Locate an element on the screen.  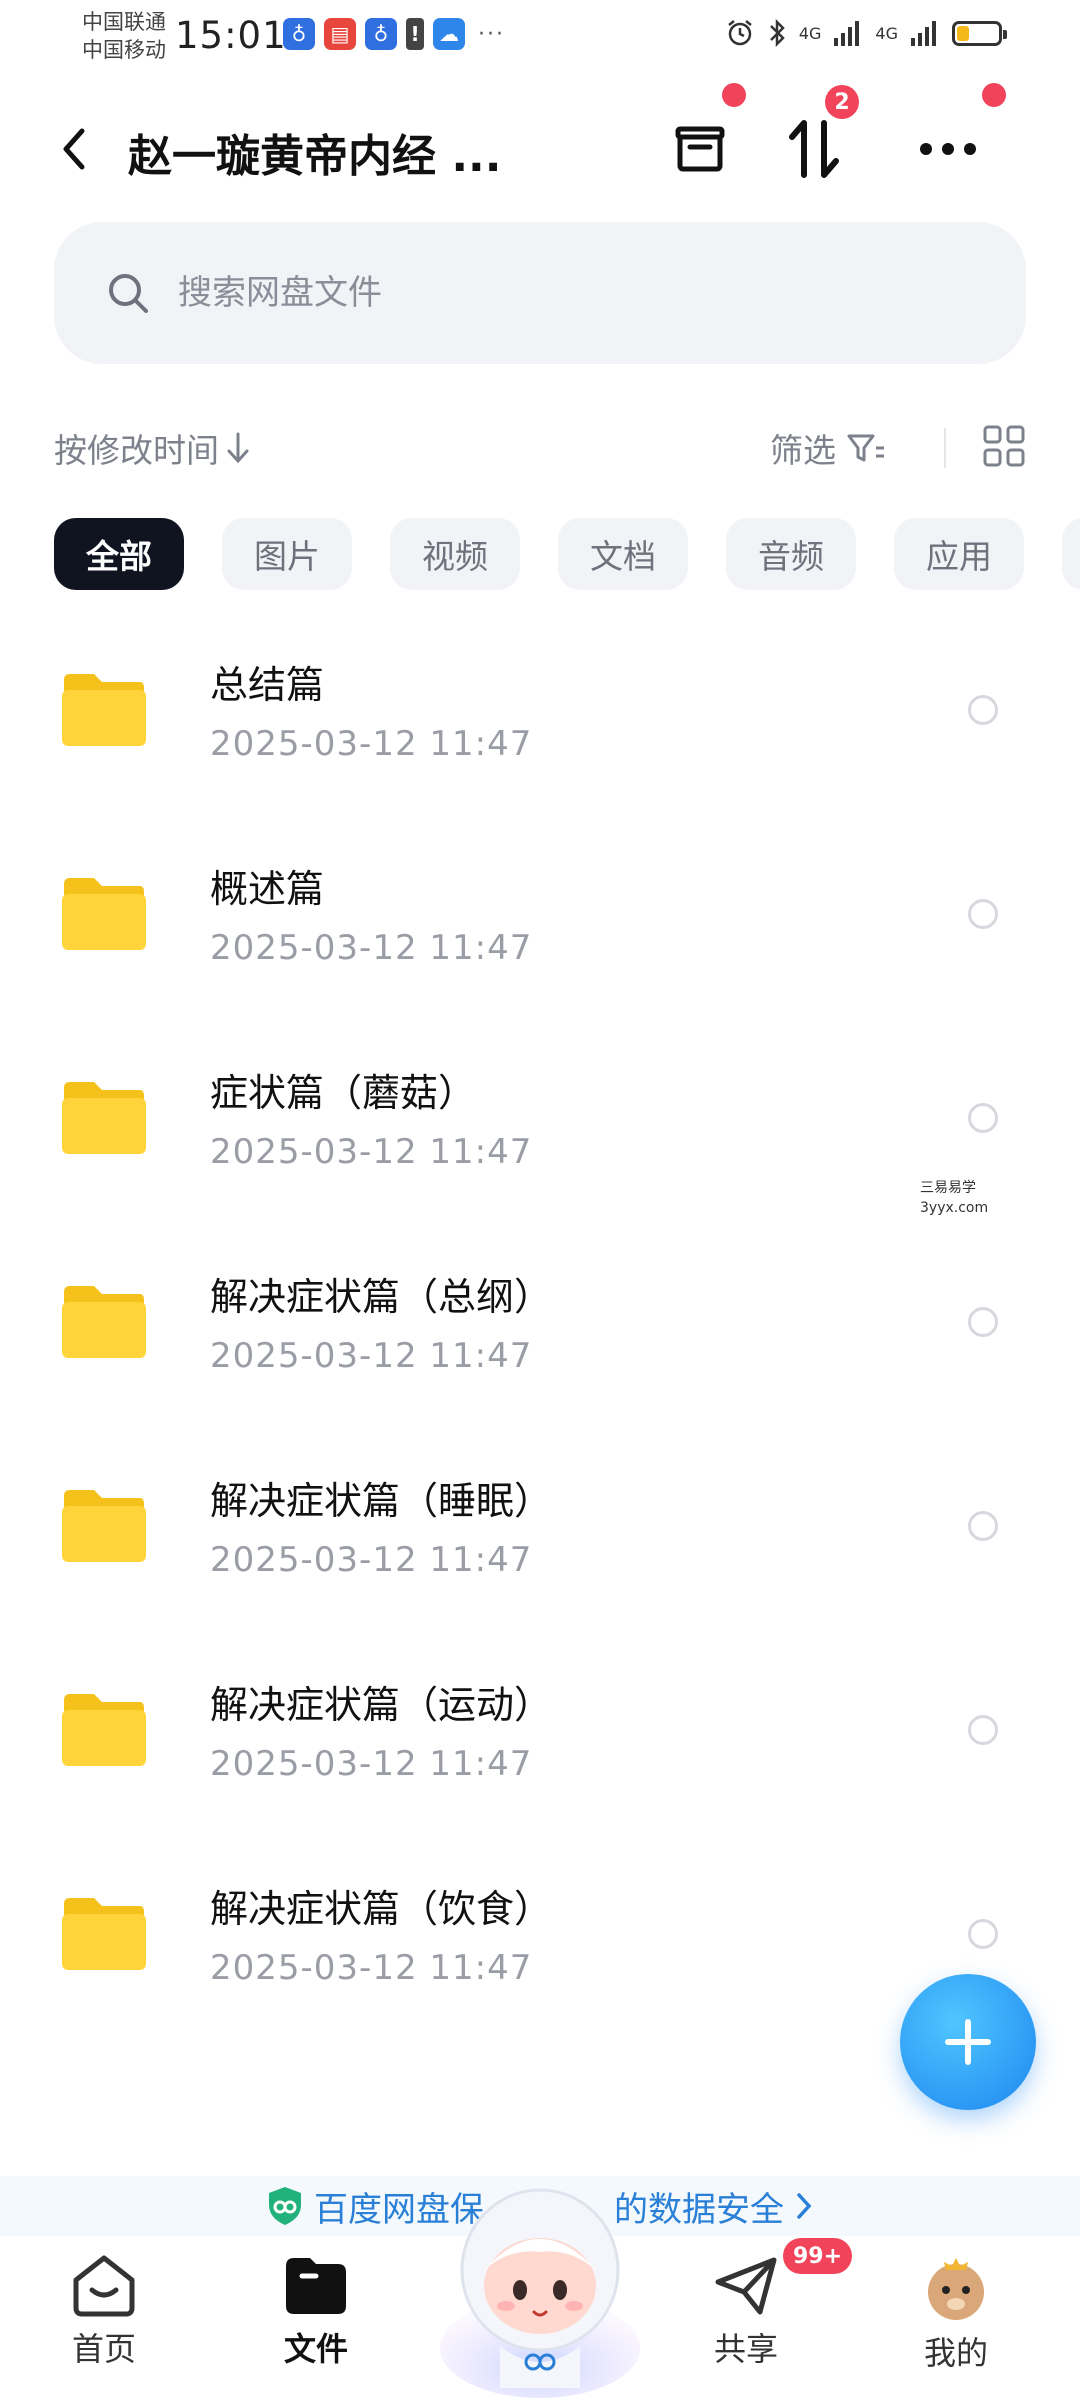
chevron-right-icon is located at coordinates (804, 2206).